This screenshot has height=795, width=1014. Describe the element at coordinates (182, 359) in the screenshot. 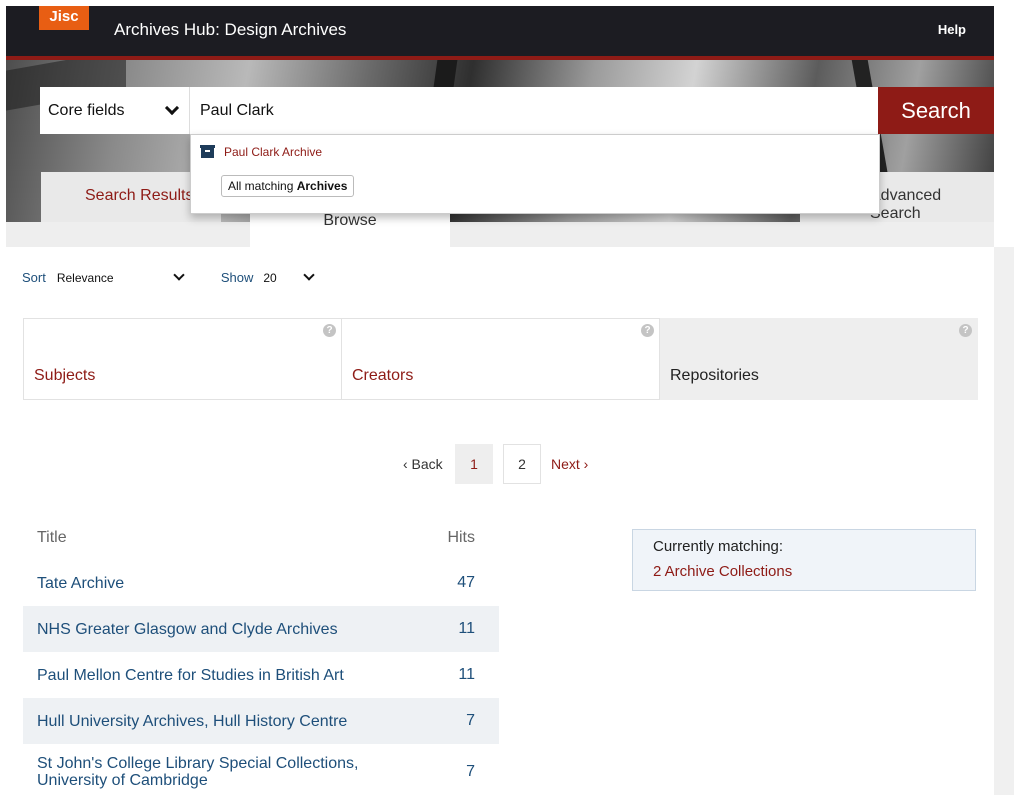

I see `facet-subjects: ? Subjects` at that location.